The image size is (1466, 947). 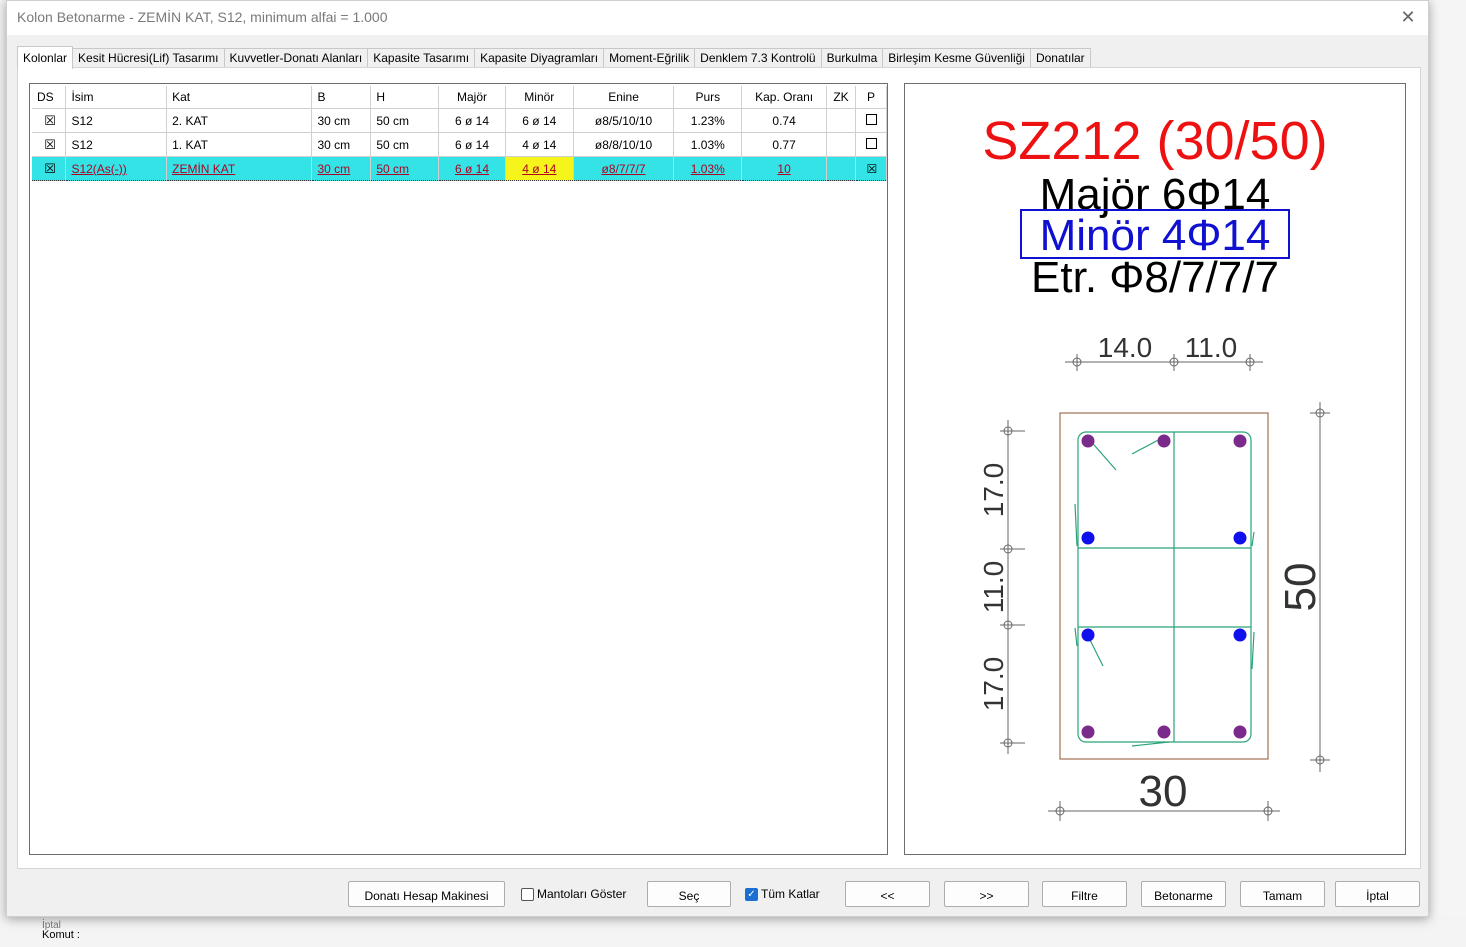 I want to click on tum-katlar-checkbox: ✓ Tüm Katlar, so click(x=782, y=894).